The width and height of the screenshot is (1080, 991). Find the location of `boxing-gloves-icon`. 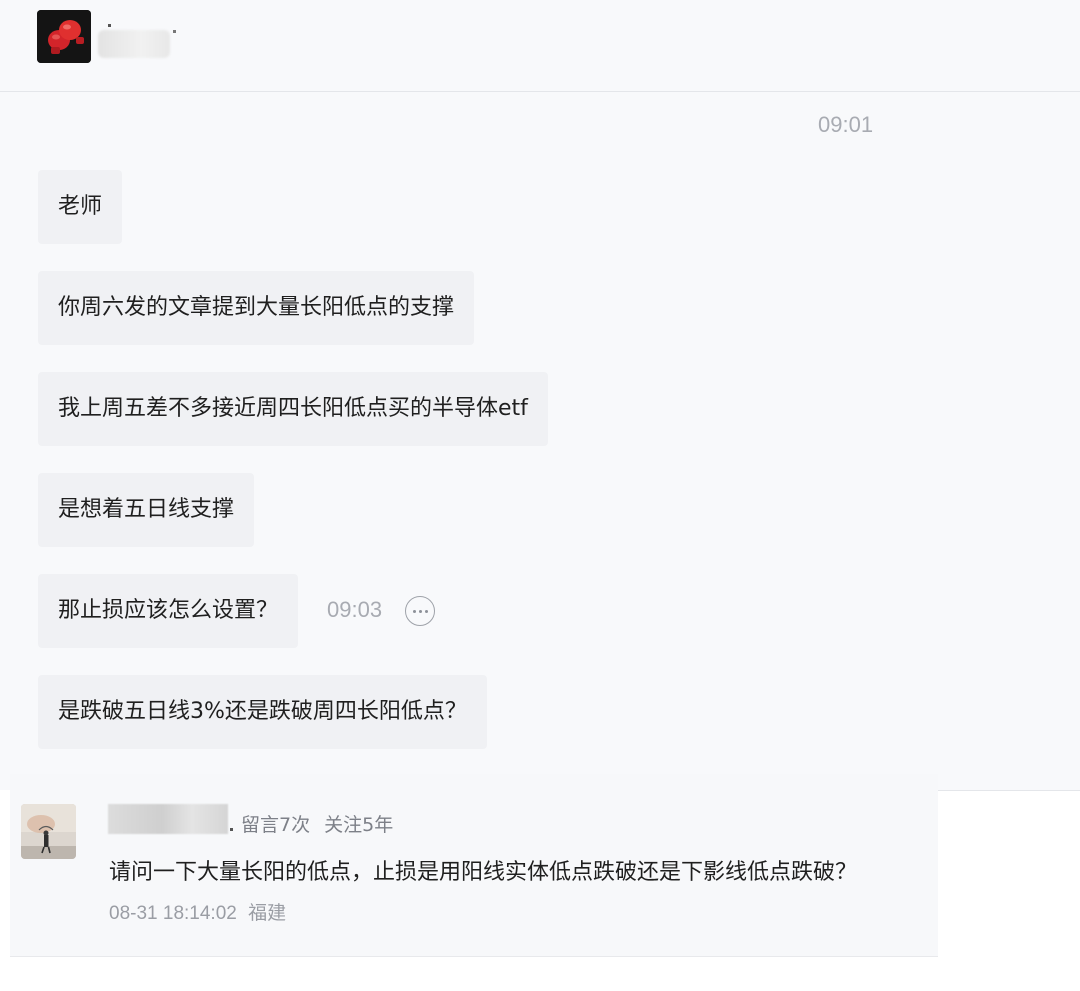

boxing-gloves-icon is located at coordinates (64, 36).